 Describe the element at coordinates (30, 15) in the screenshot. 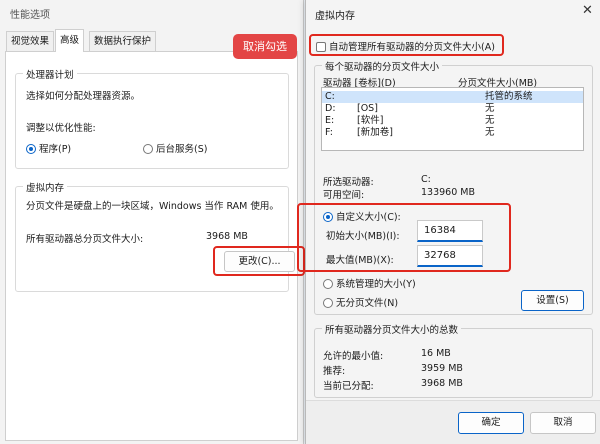

I see `window-title: 性能选项` at that location.